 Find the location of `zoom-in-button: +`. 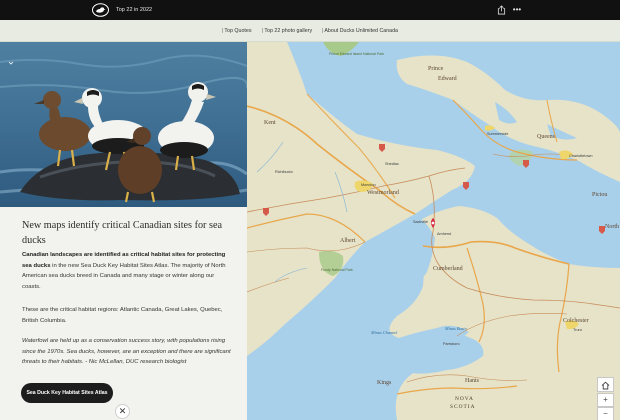

zoom-in-button: + is located at coordinates (605, 400).